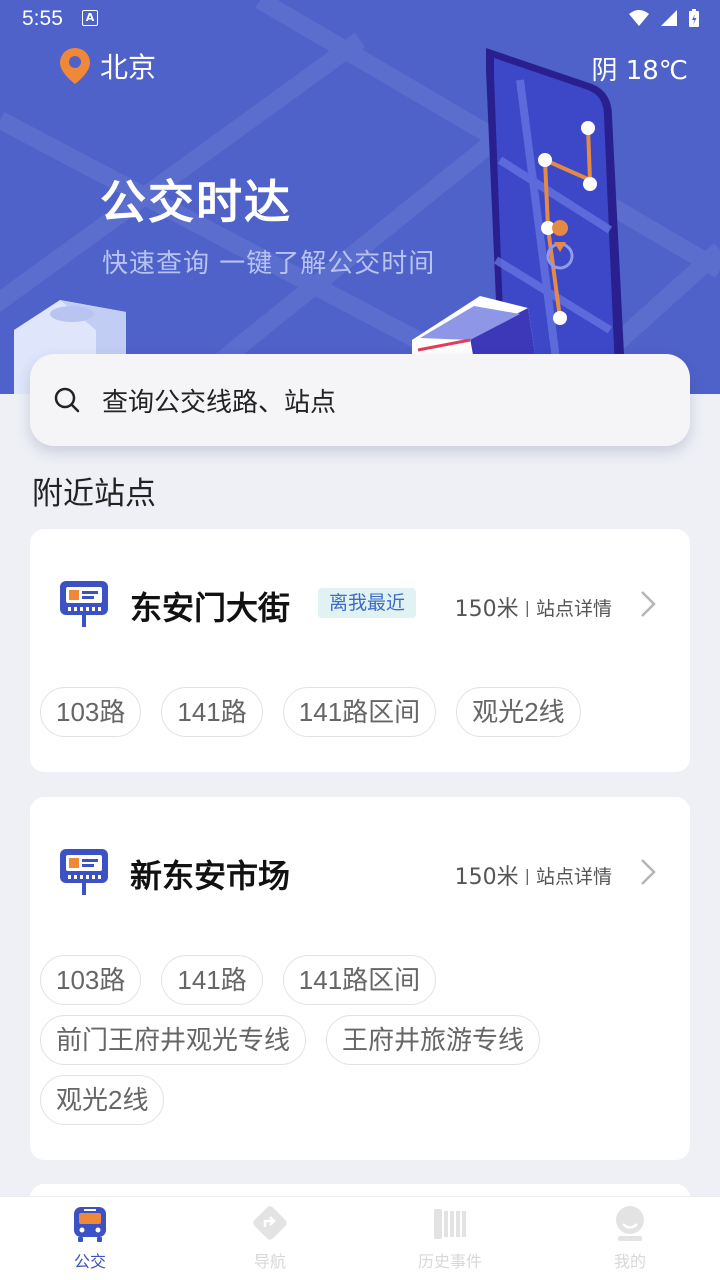 The image size is (720, 1280). Describe the element at coordinates (639, 71) in the screenshot. I see `weather-info: 阴 18℃` at that location.